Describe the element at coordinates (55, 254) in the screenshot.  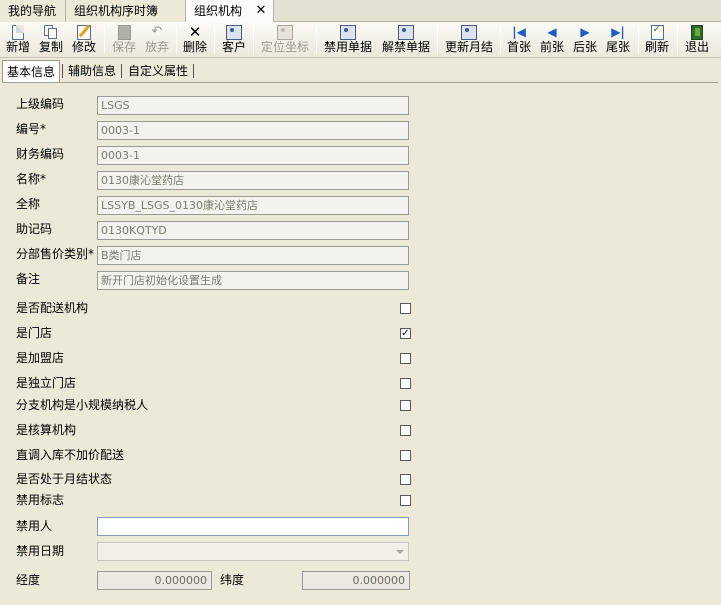
I see `price-category-label: 分部售价类别*` at that location.